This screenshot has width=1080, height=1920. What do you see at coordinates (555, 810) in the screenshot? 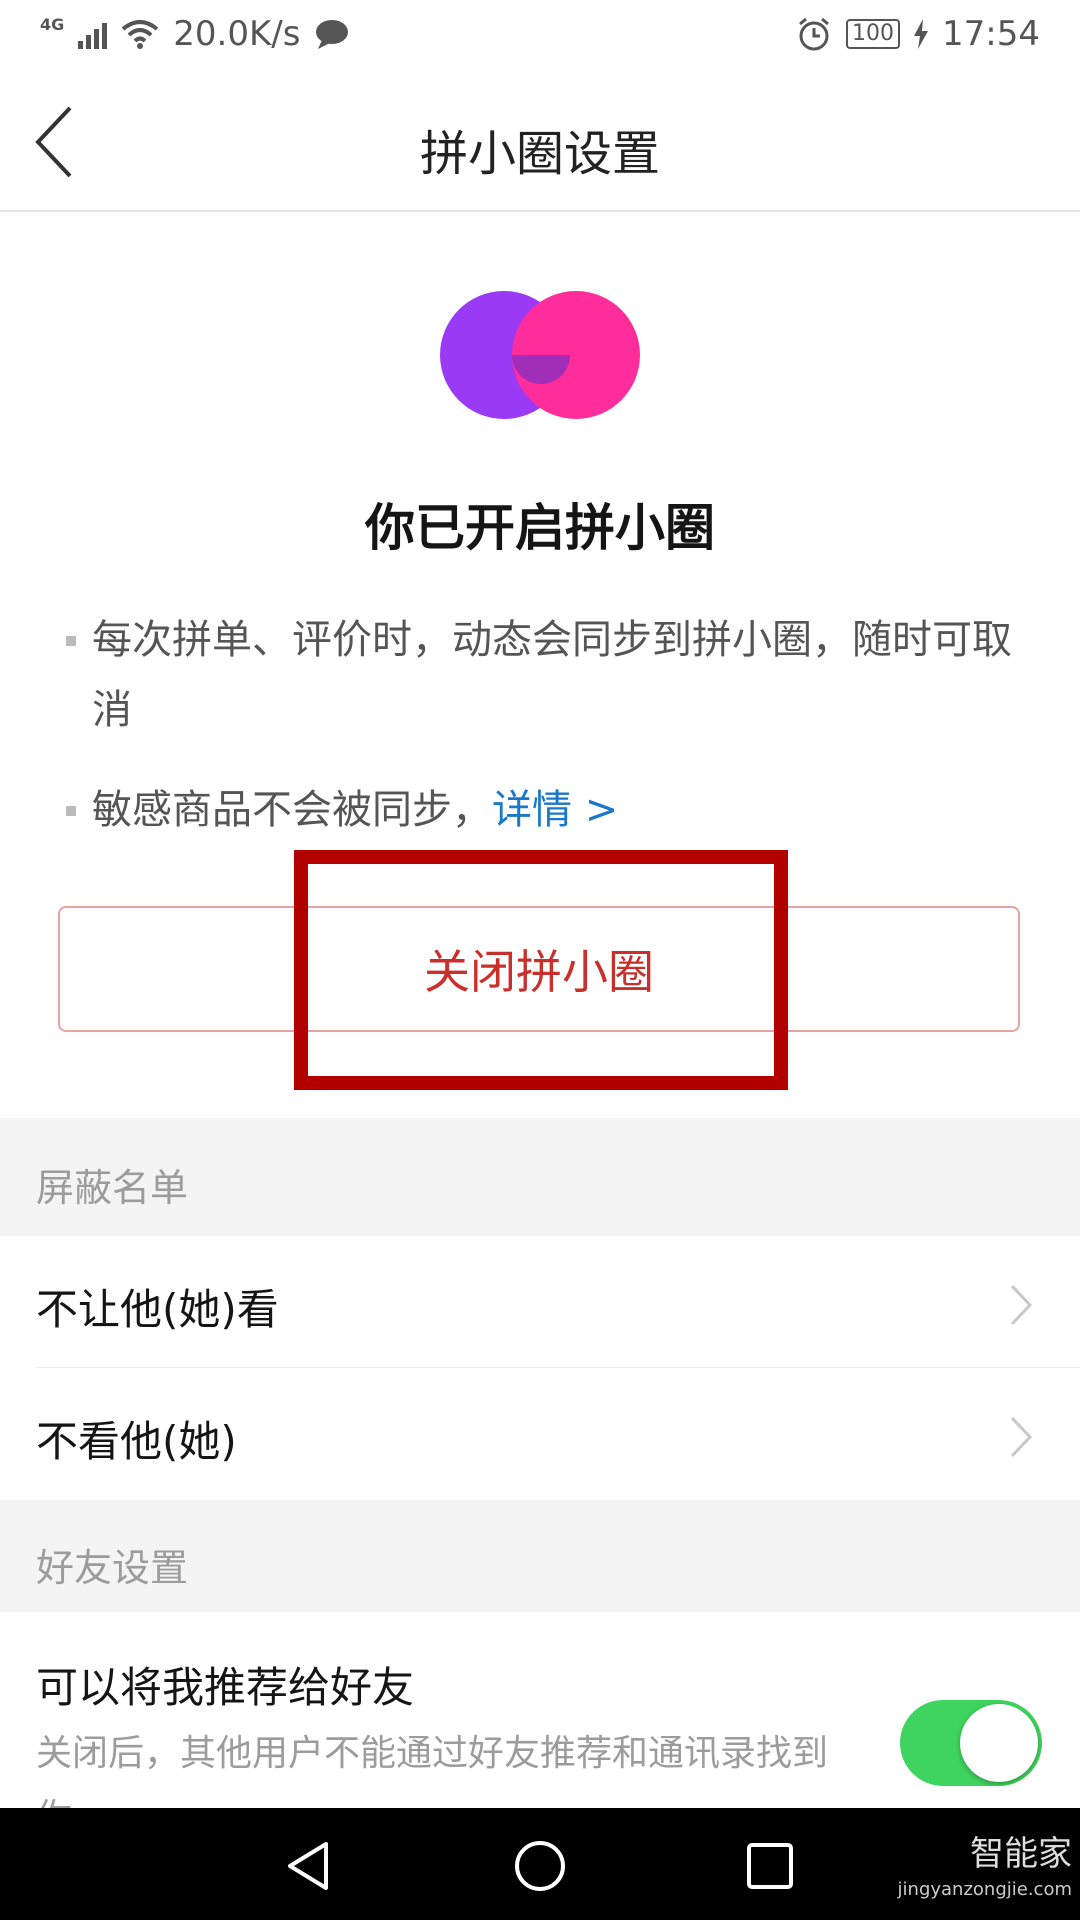
I see `details-link: 详情 >` at bounding box center [555, 810].